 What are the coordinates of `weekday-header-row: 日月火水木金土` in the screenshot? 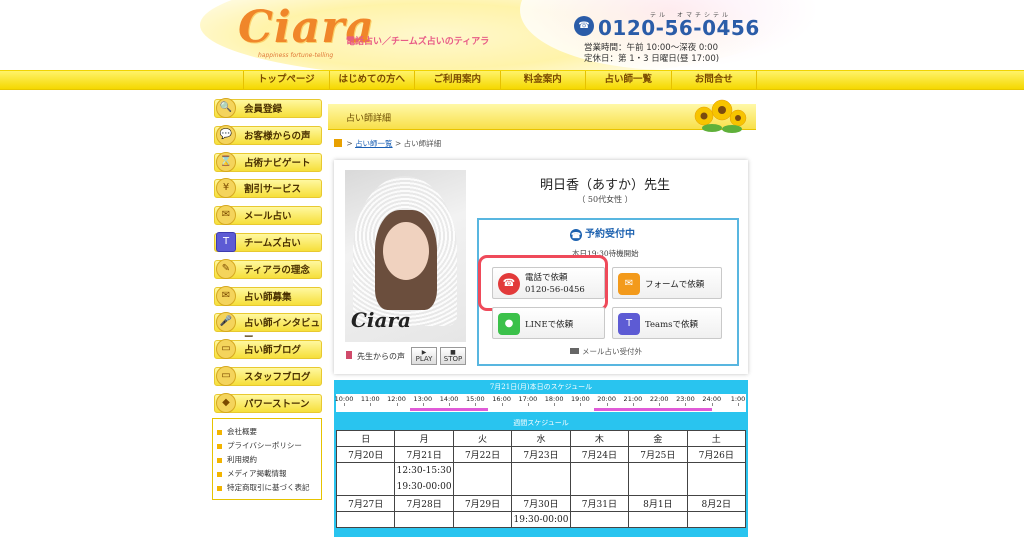 It's located at (541, 438).